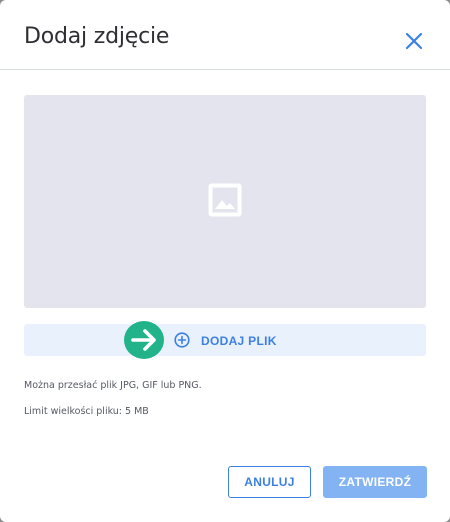  I want to click on add-file-button: DODAJ PLIK, so click(225, 340).